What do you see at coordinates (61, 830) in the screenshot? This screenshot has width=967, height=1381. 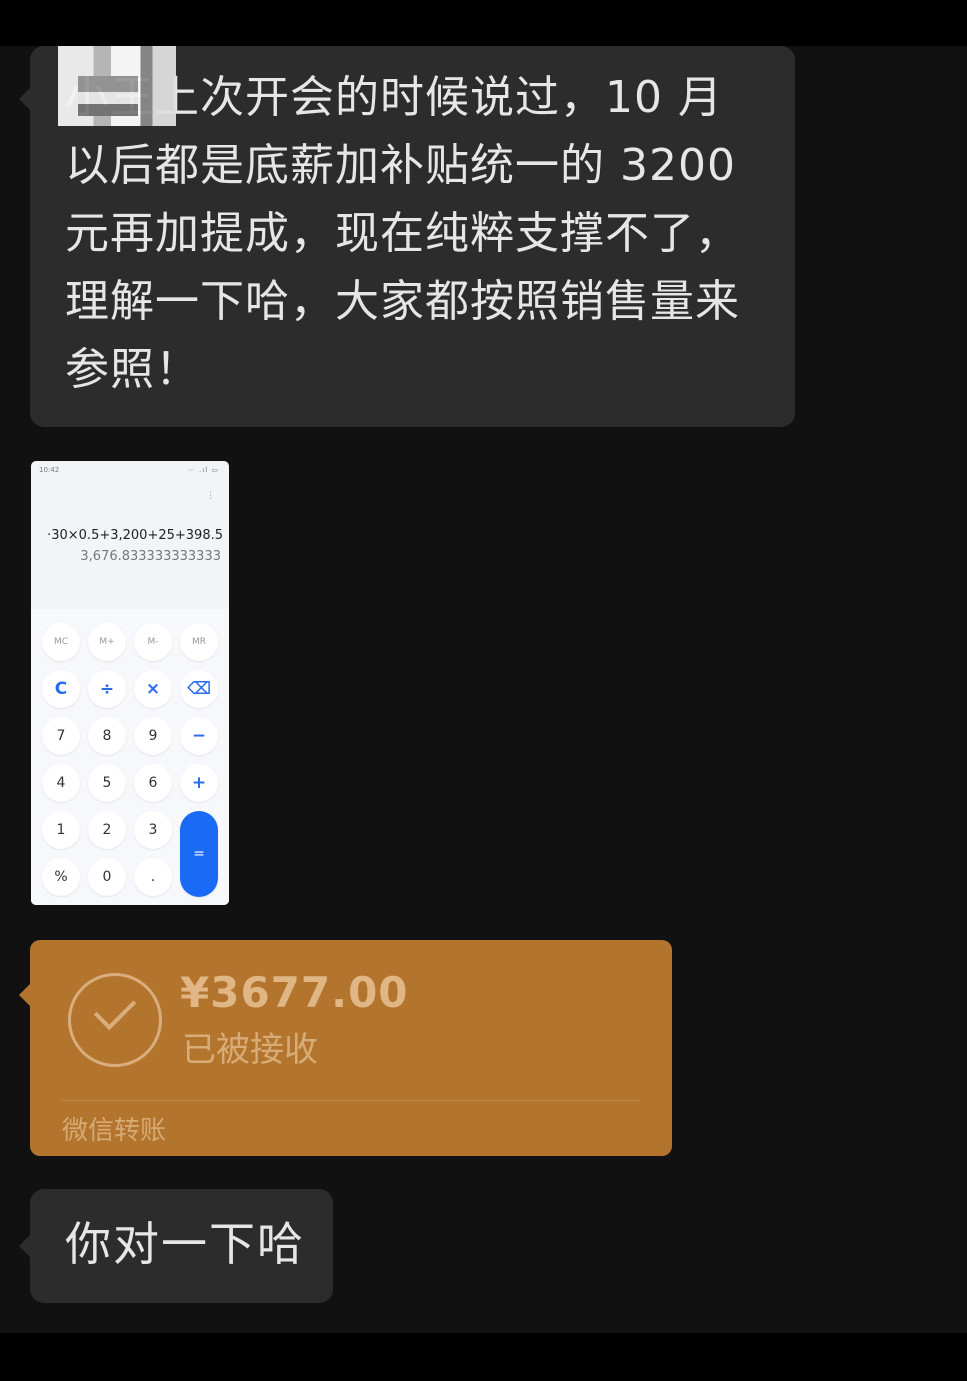 I see `key-1: 1` at bounding box center [61, 830].